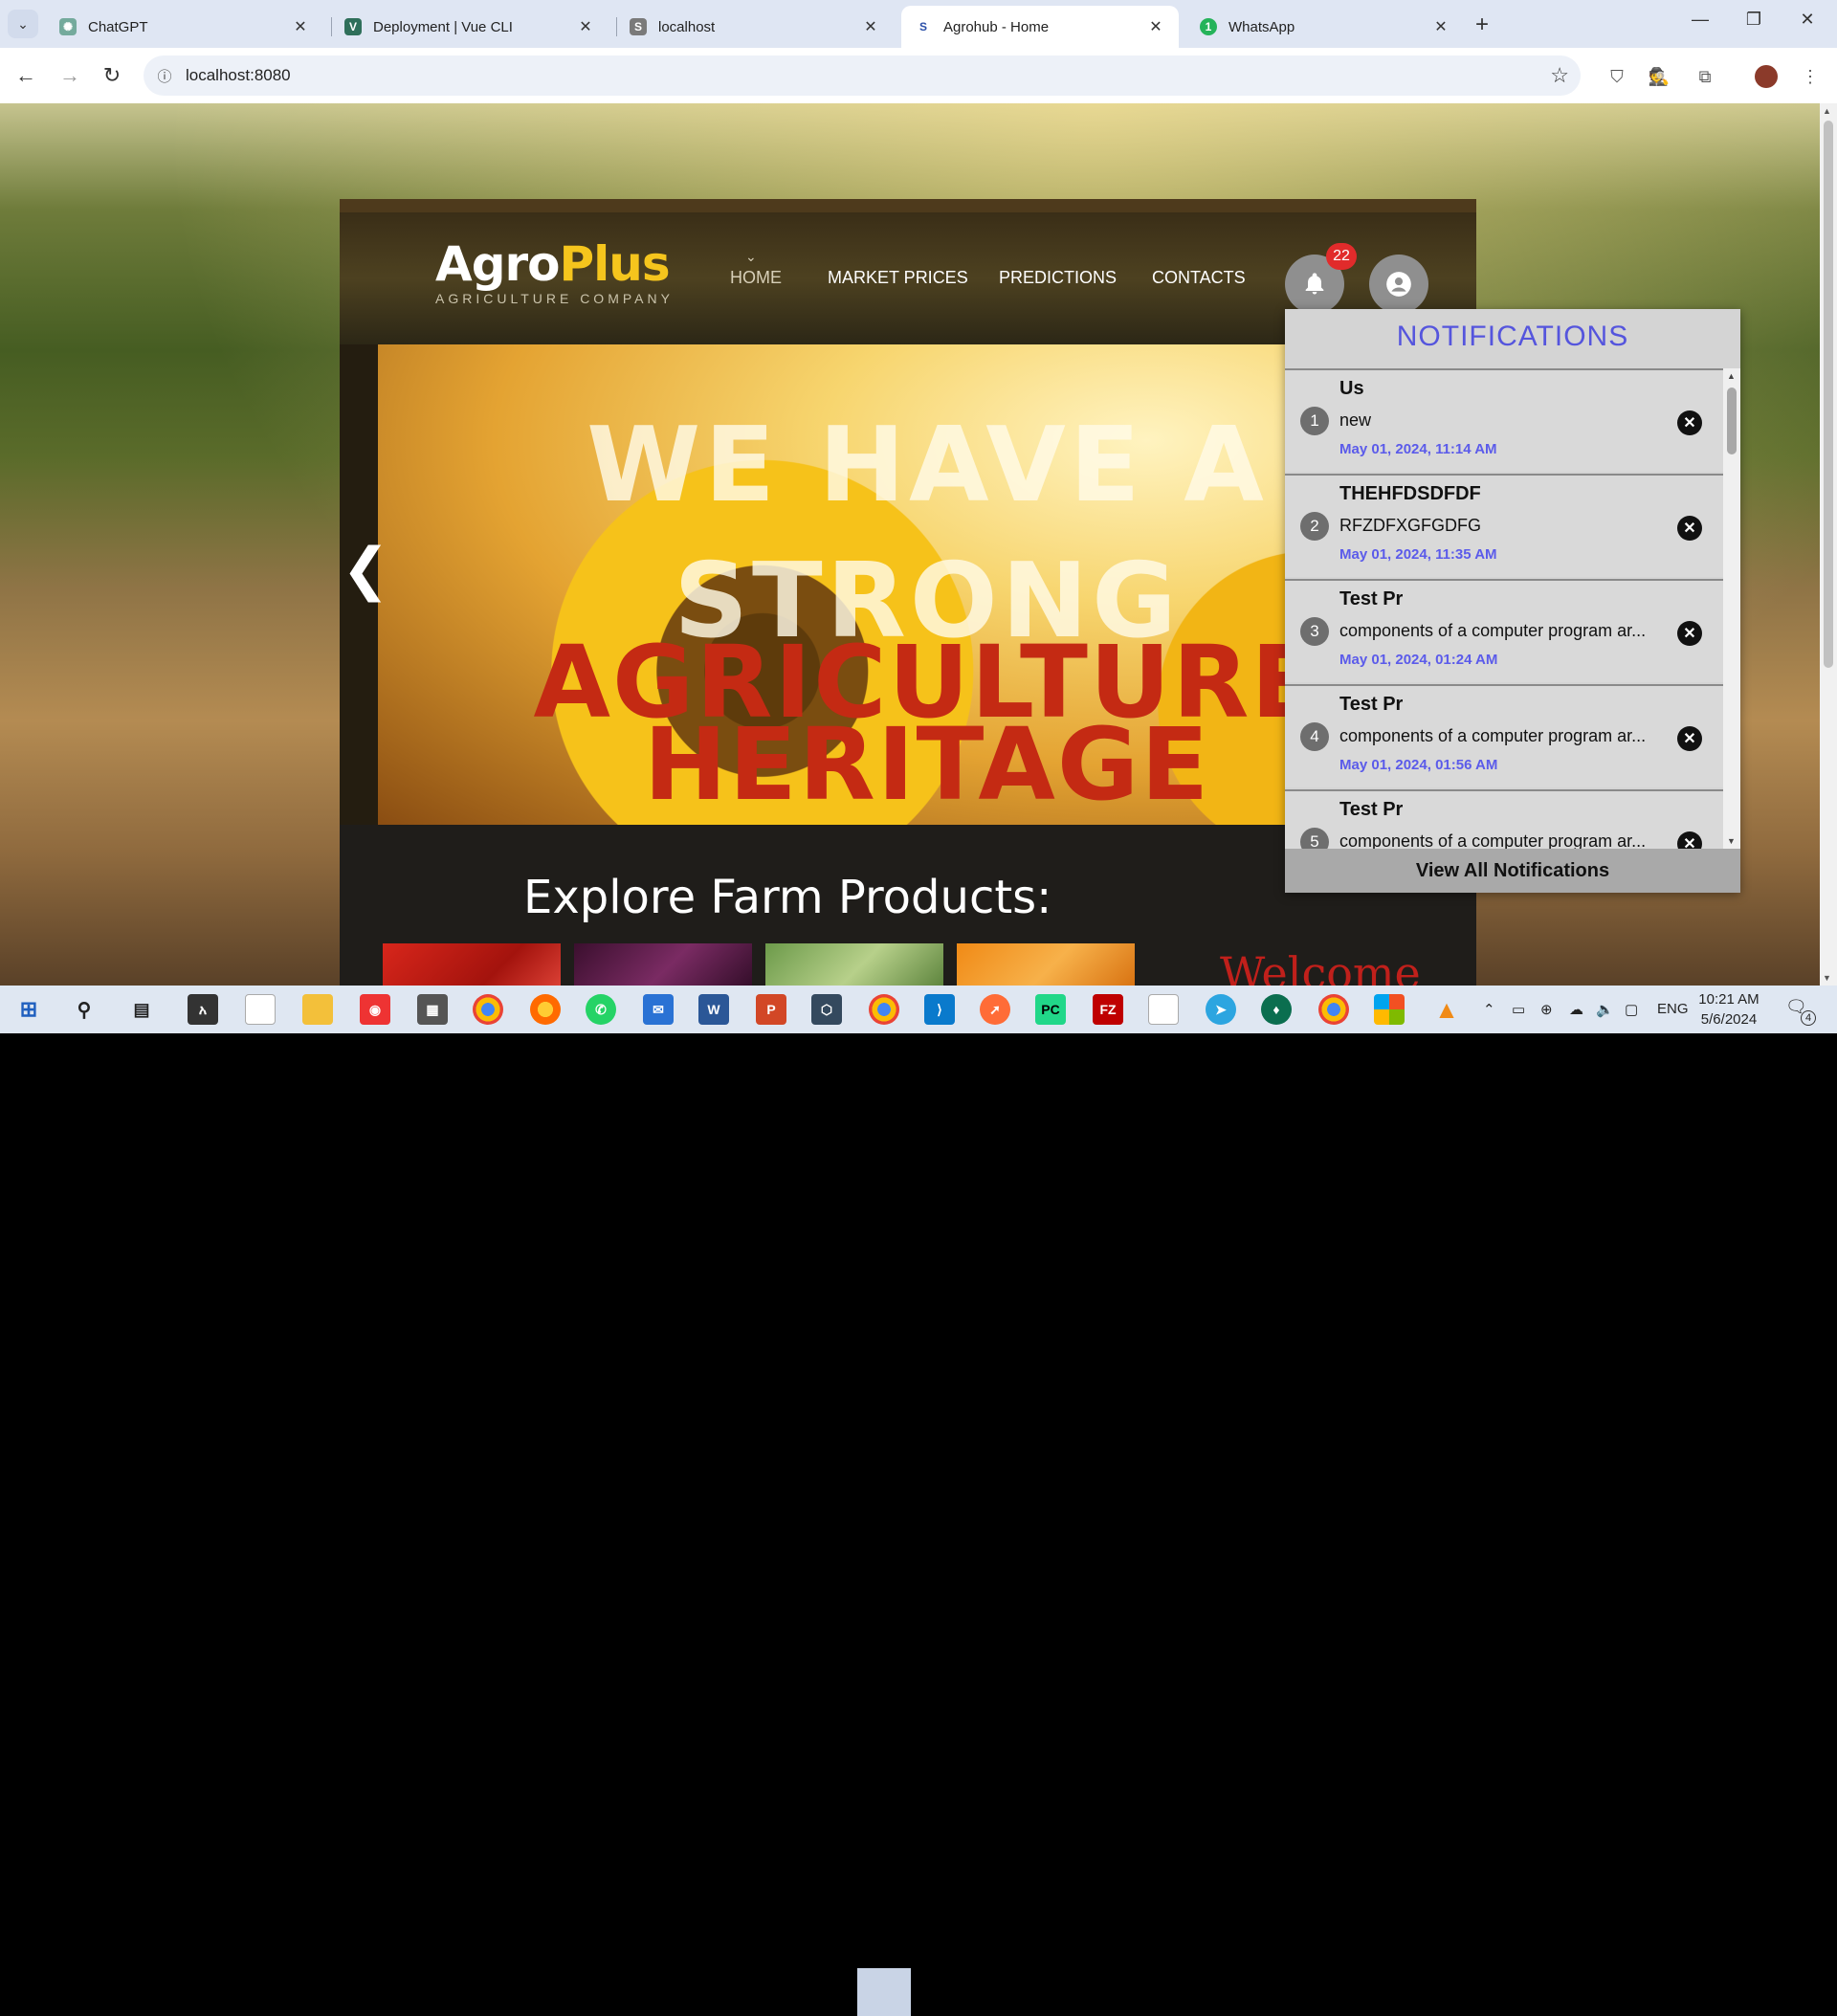 The height and width of the screenshot is (2016, 1837). I want to click on notification-item: 1 Us new May 01, 2024, 11:14 AM ✕, so click(1504, 420).